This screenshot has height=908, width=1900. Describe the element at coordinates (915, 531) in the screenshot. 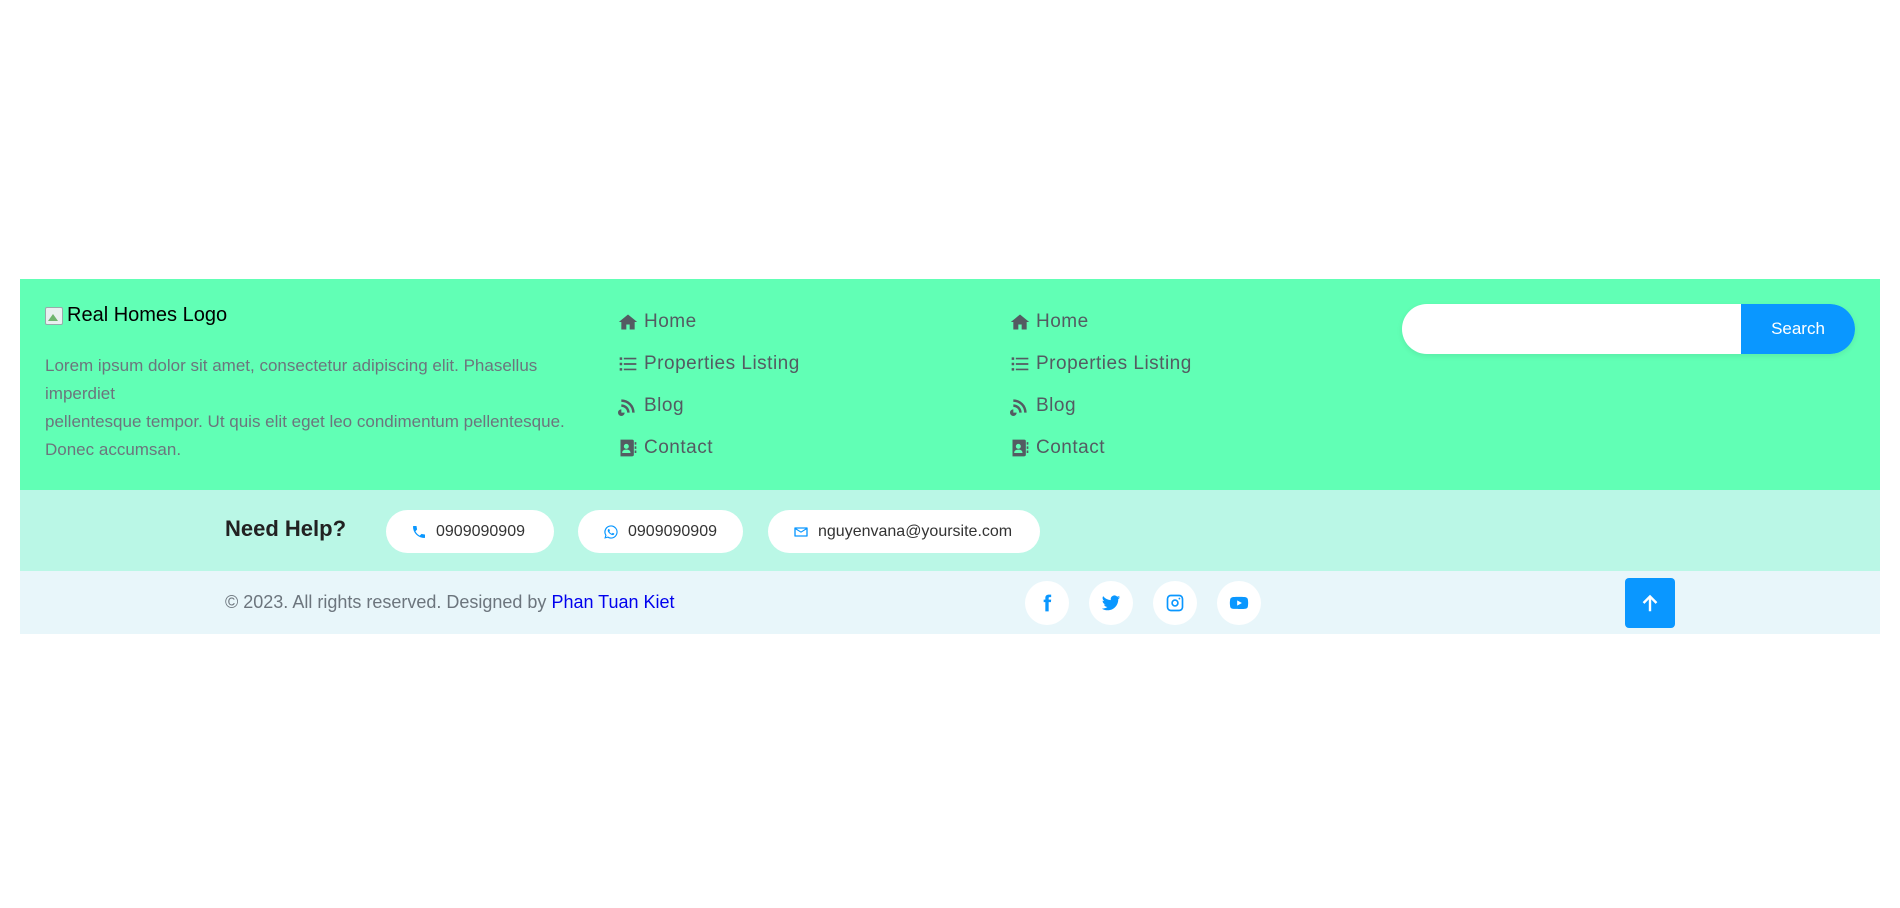

I see `email-address: nguyenvana@yoursite.com` at that location.